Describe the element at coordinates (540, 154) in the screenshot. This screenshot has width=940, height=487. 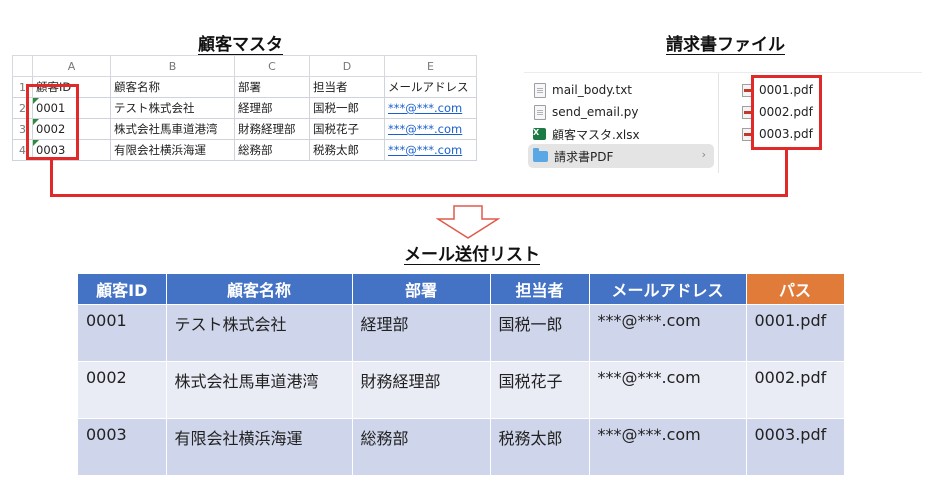
I see `folder-icon` at that location.